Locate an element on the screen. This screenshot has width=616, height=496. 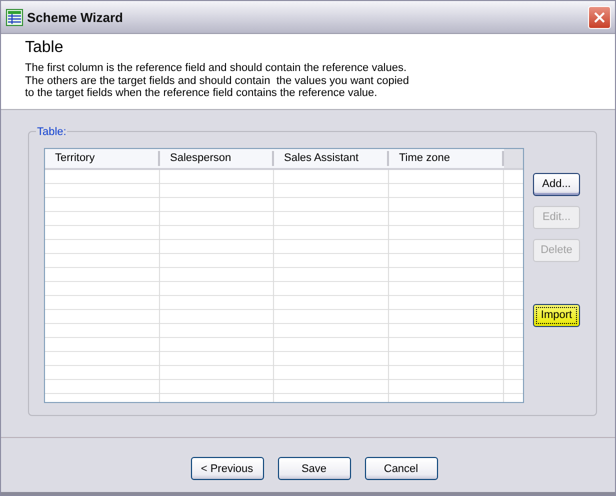
column-header: Territory is located at coordinates (102, 158).